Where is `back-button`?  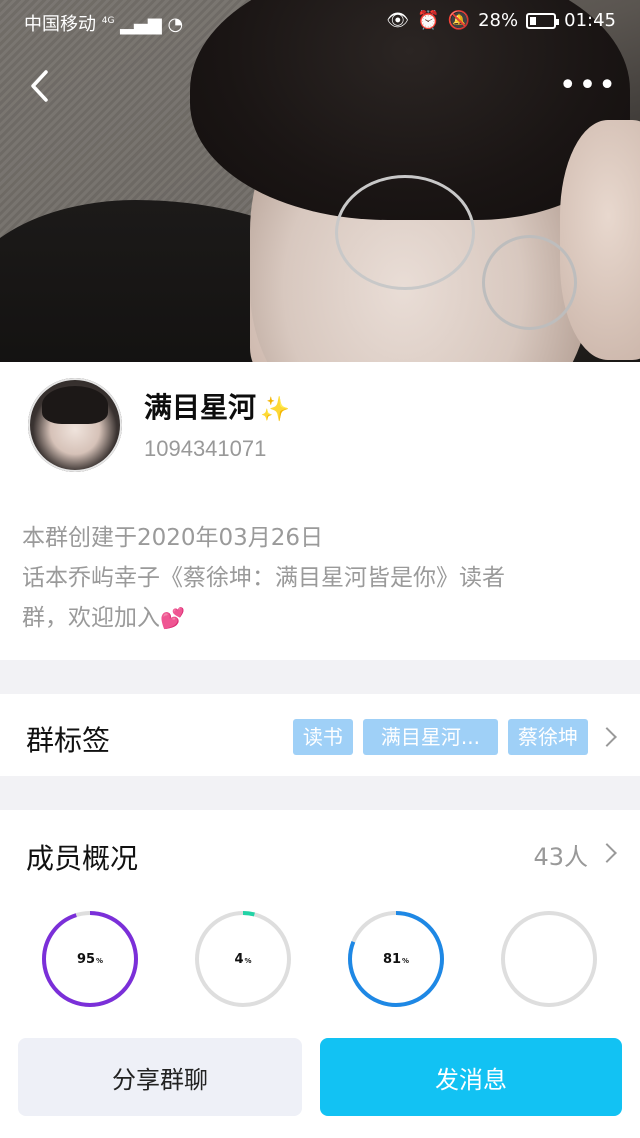 back-button is located at coordinates (40, 86).